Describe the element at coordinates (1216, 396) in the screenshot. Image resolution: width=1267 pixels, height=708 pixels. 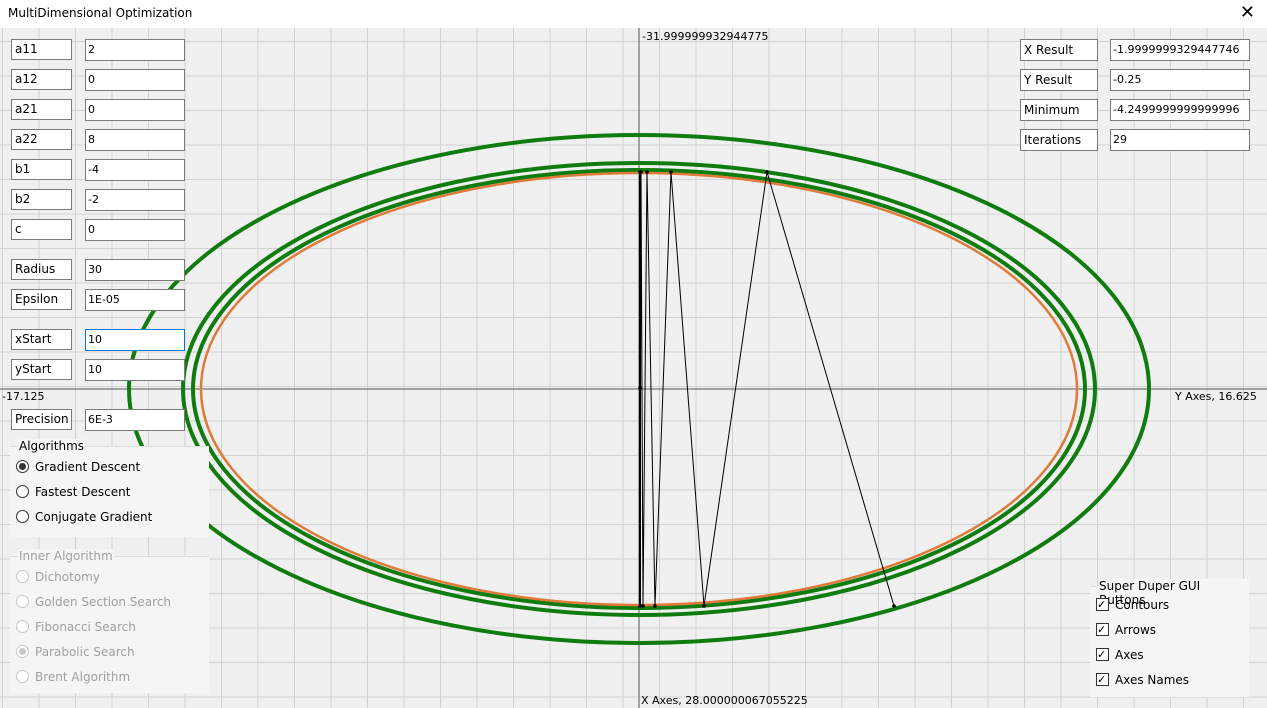
I see `axis-right-label: Y Axes, 16.625` at that location.